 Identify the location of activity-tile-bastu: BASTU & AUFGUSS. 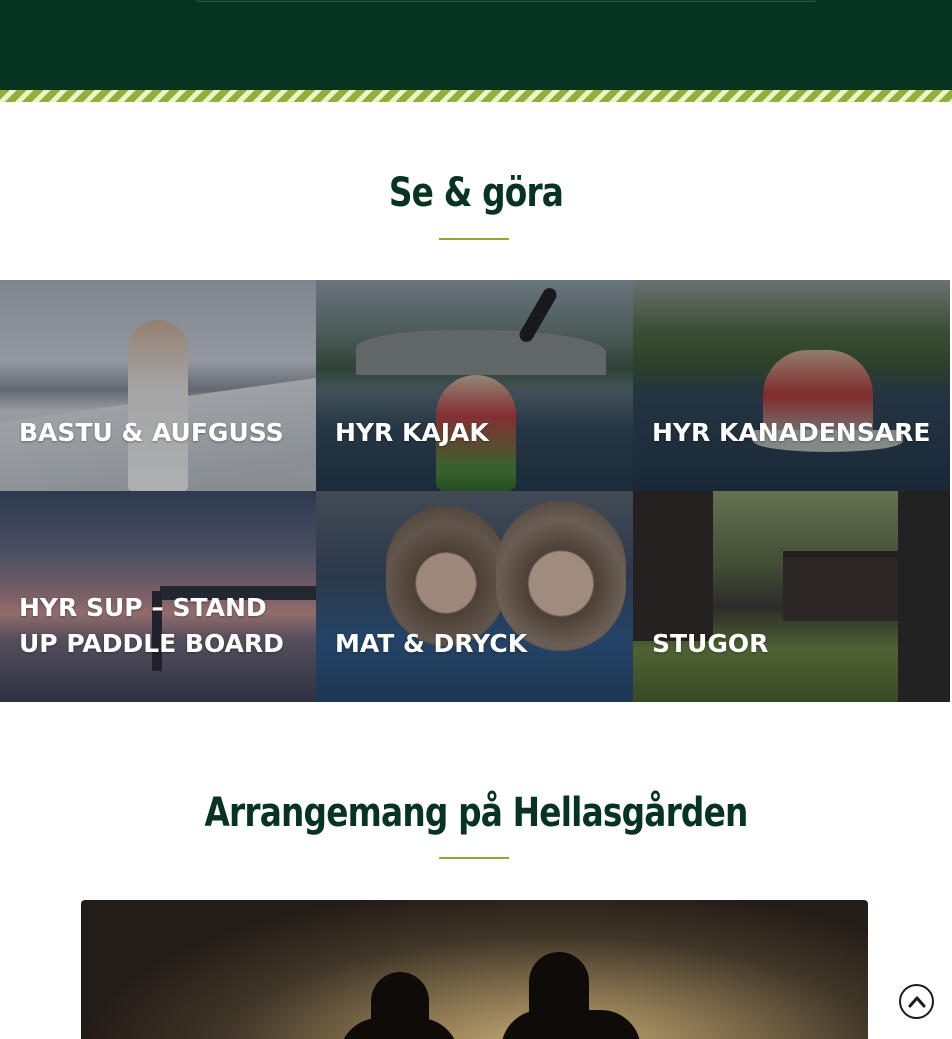
(158, 385).